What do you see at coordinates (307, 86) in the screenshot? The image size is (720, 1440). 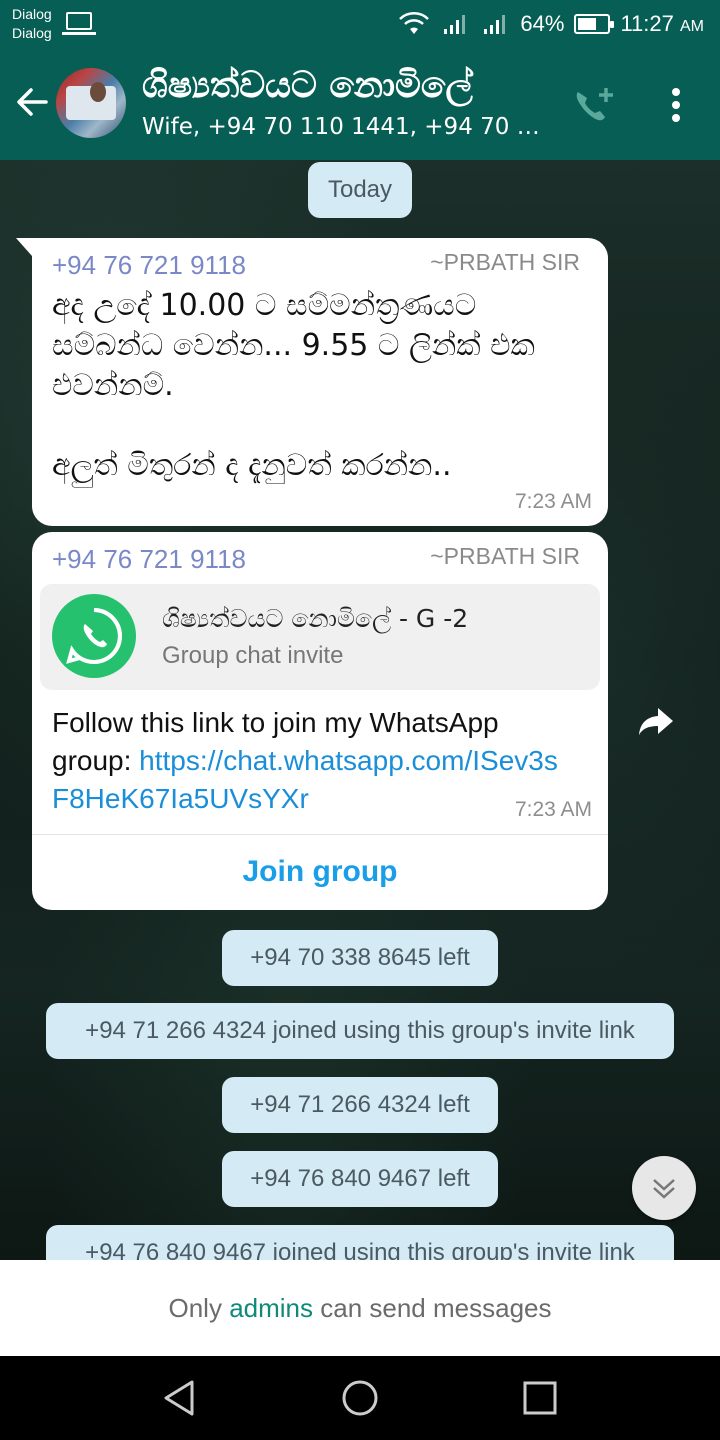 I see `group-name: ශිෂ්‍යත්වයට නොමිලේ` at bounding box center [307, 86].